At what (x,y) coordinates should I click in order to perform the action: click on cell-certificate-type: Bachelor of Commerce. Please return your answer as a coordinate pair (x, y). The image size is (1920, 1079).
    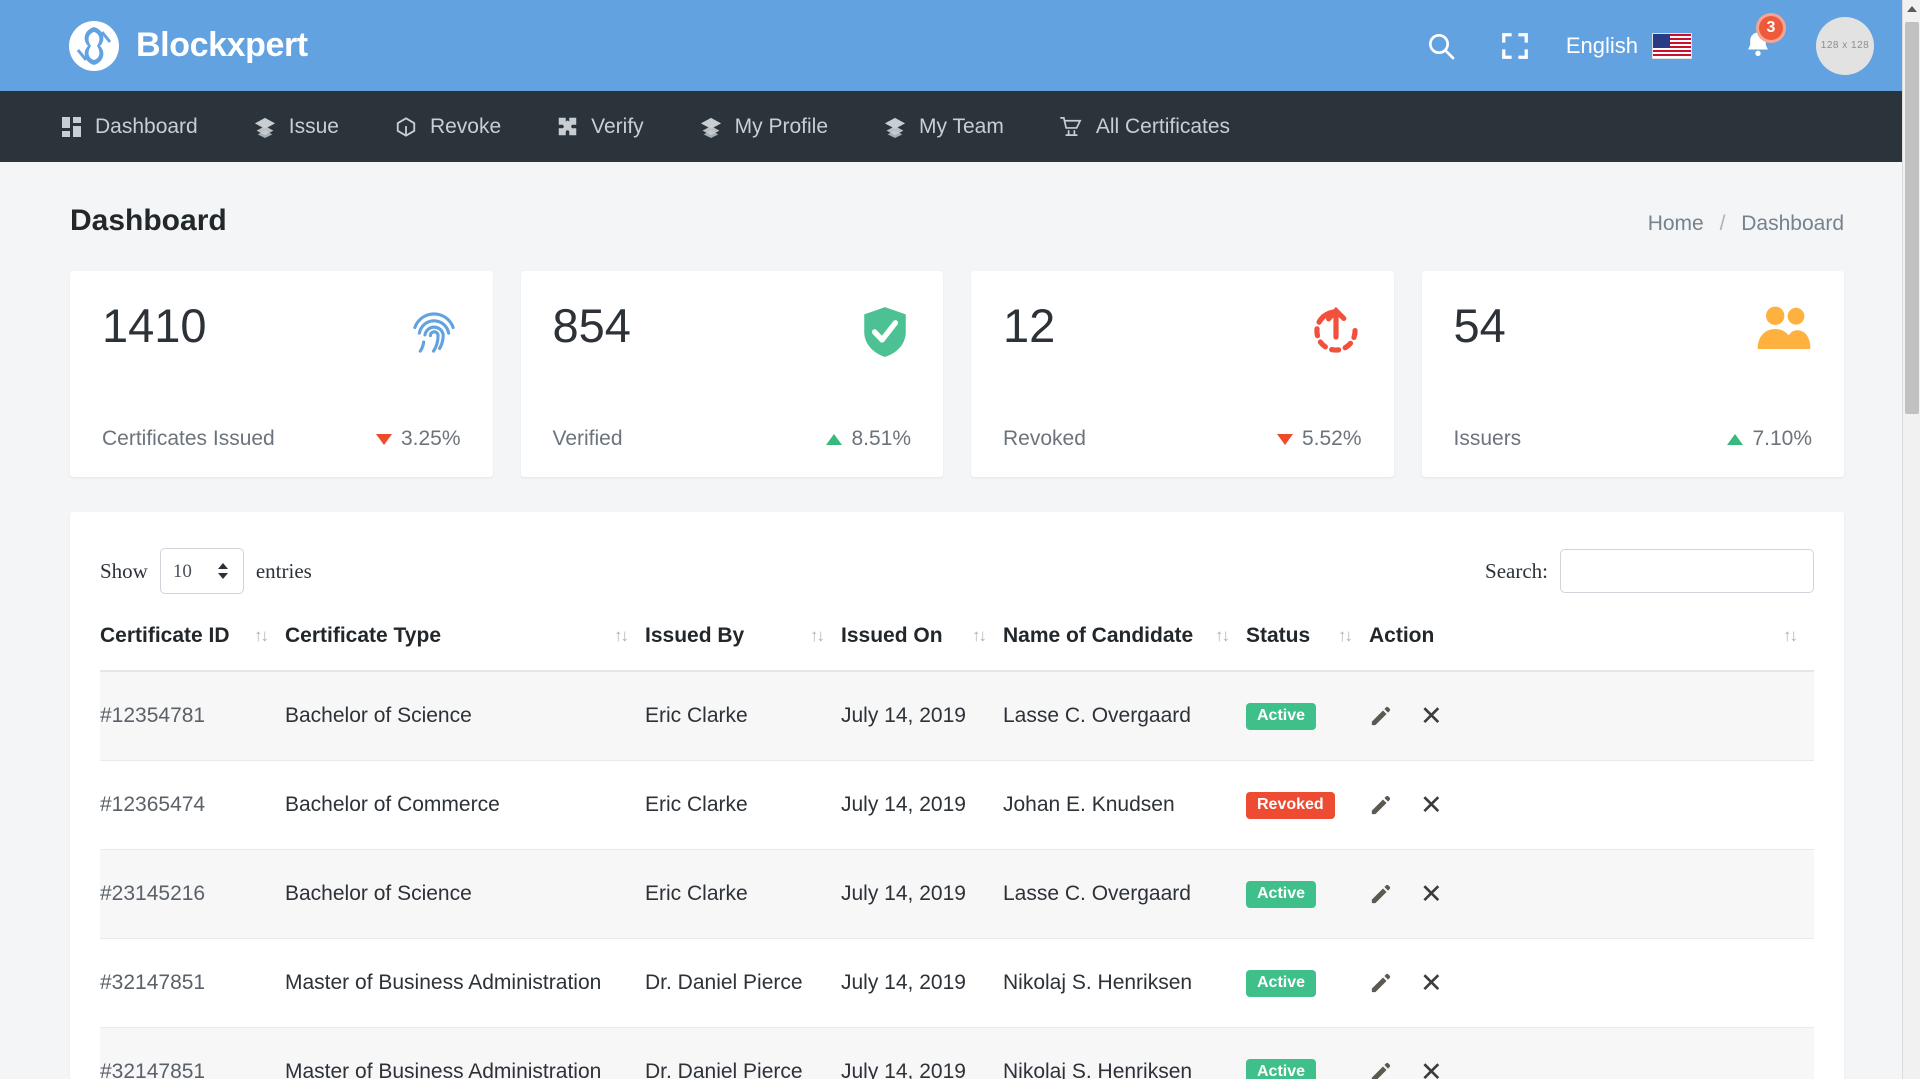
    Looking at the image, I should click on (465, 805).